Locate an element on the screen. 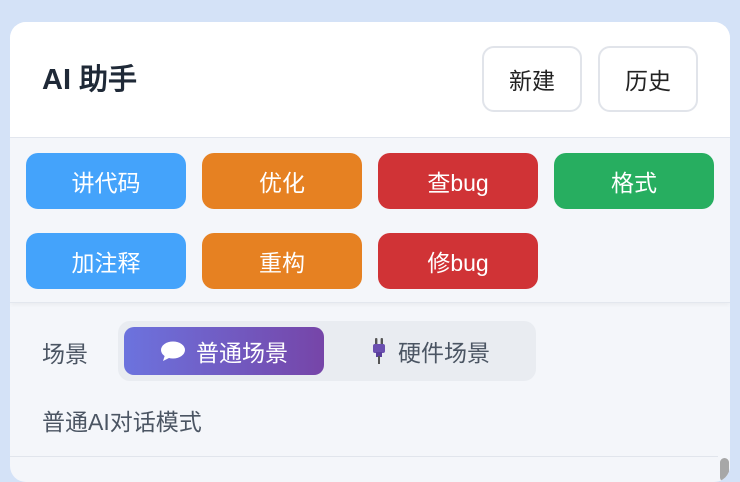  page-title: AI 助手 is located at coordinates (90, 80).